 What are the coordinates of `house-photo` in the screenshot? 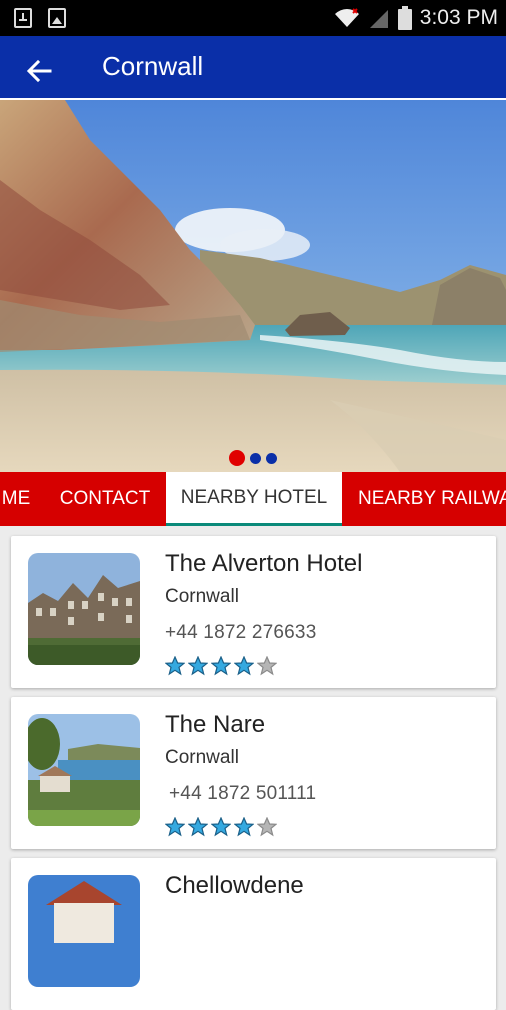 It's located at (84, 931).